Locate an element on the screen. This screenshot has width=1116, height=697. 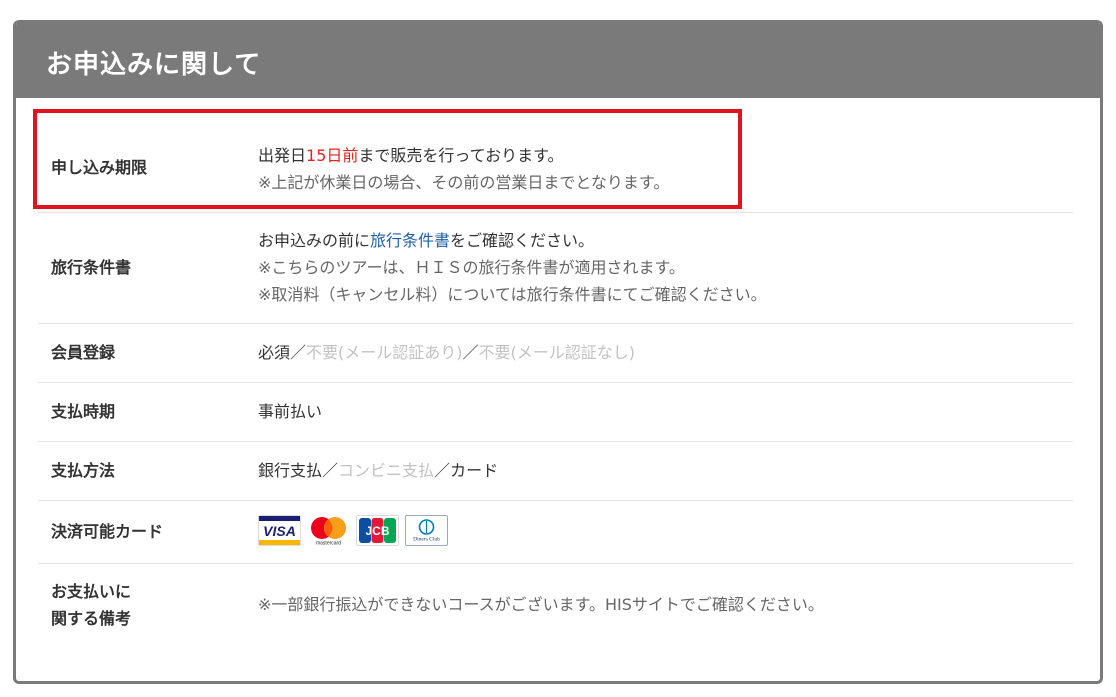
row-member-registration: 会員登録 必須／不要(メール認証あり)／不要(メール認証なし) is located at coordinates (555, 353).